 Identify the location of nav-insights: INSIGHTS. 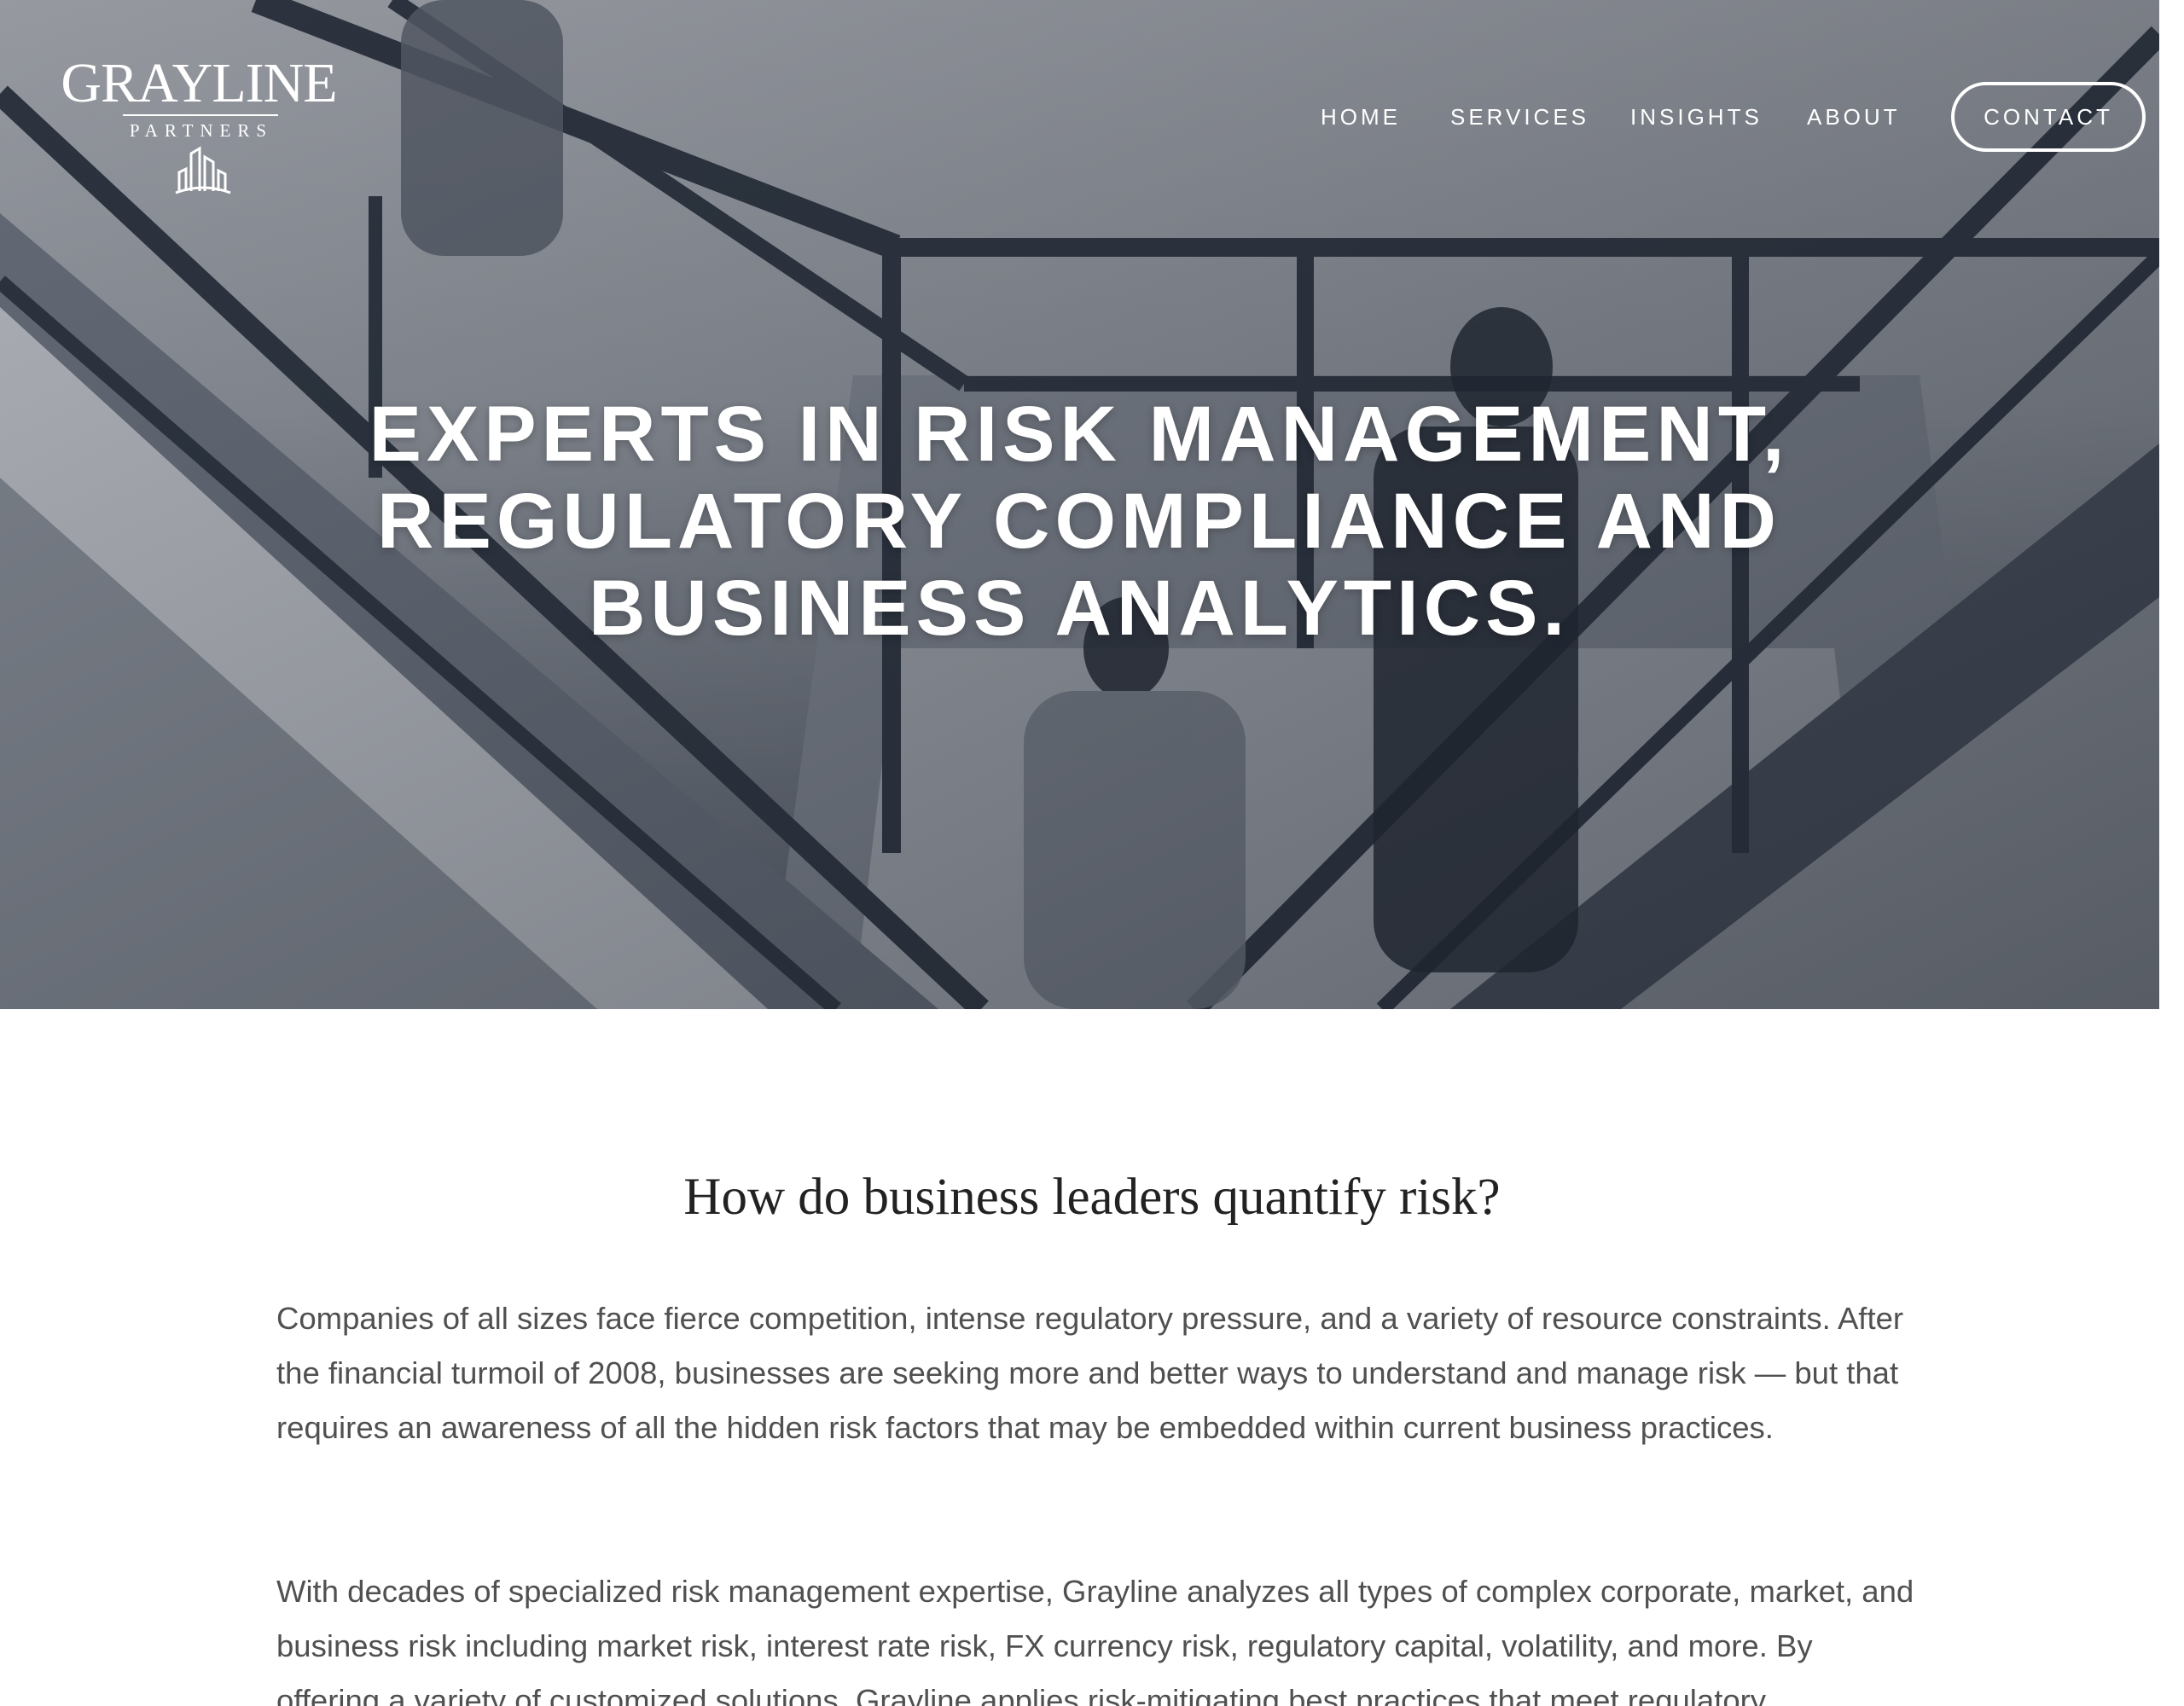
(1697, 117).